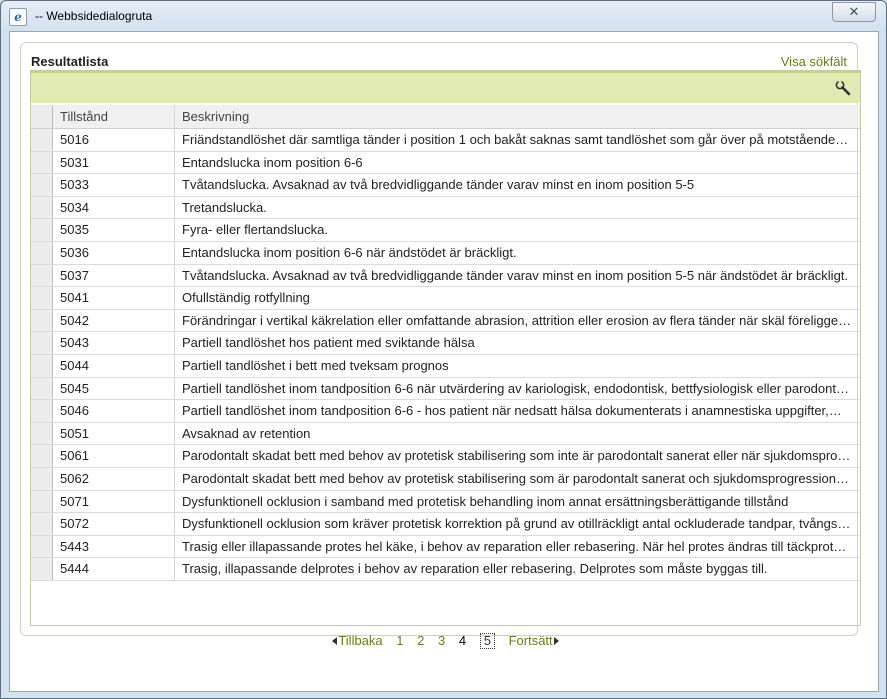  What do you see at coordinates (18, 17) in the screenshot?
I see `ie-icon: e` at bounding box center [18, 17].